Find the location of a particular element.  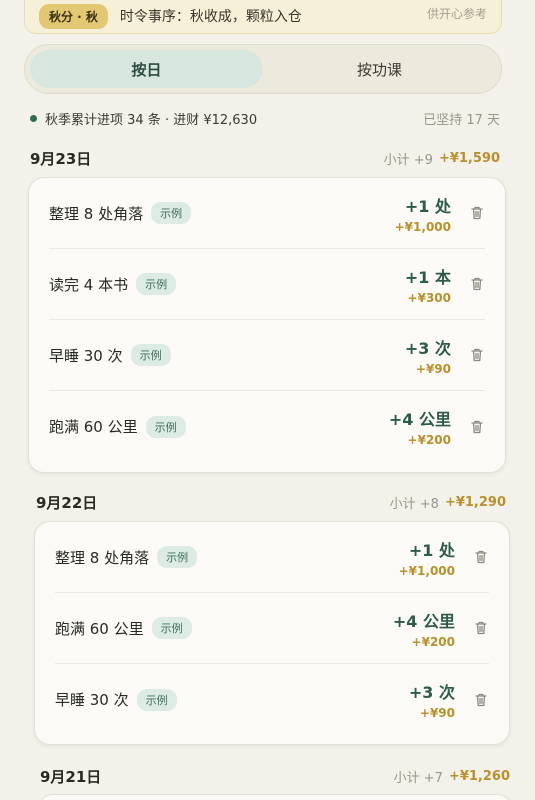

entry-cash: +¥300 is located at coordinates (429, 297).